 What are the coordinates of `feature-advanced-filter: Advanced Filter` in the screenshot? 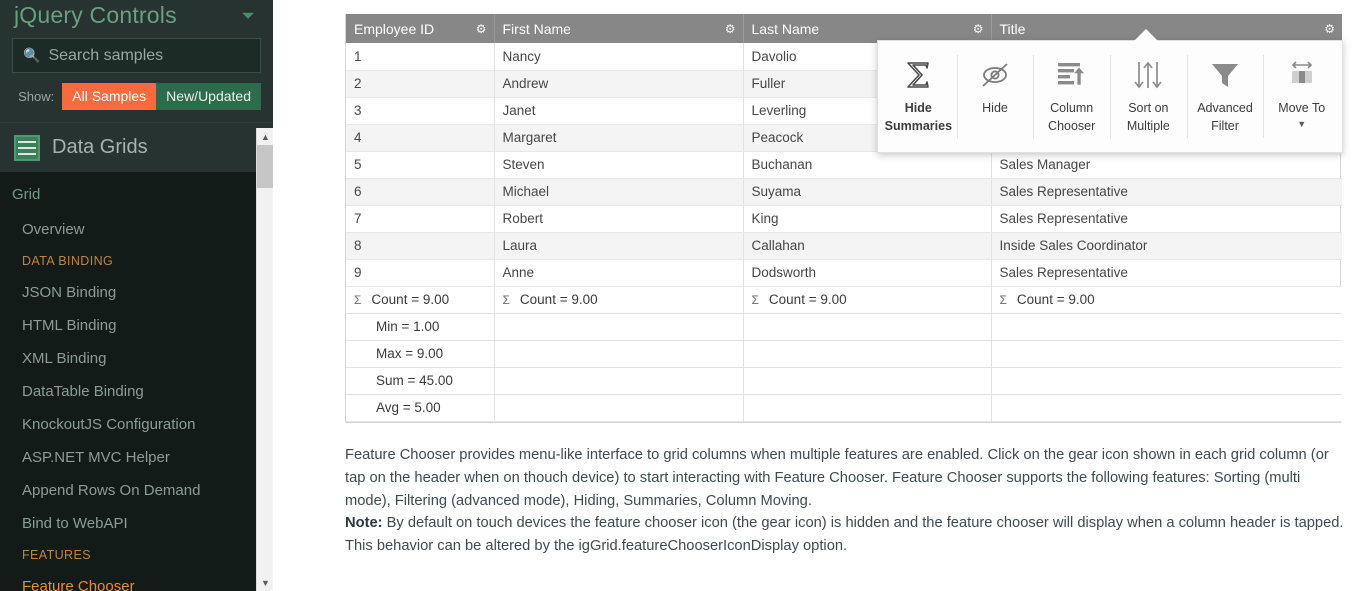 It's located at (1225, 96).